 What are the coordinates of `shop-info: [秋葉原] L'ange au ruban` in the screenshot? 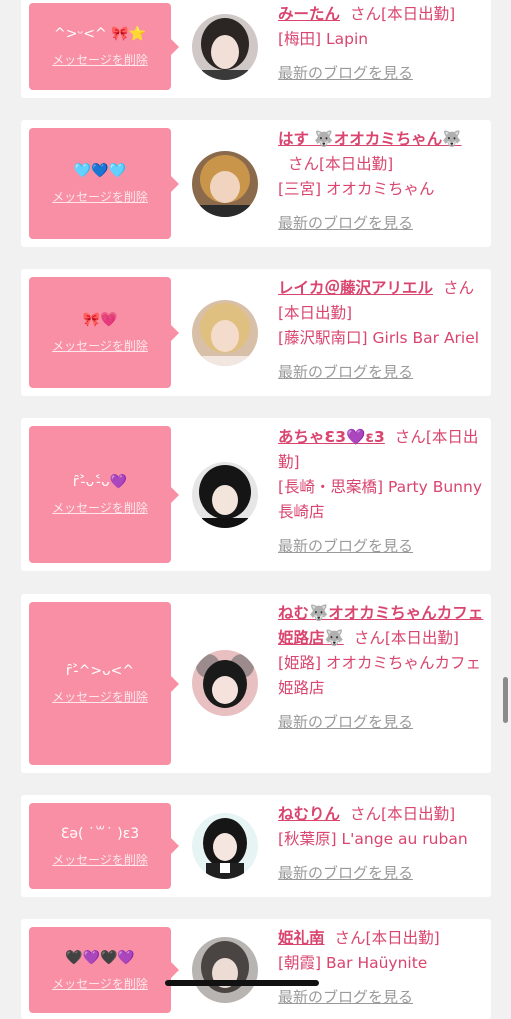 It's located at (373, 839).